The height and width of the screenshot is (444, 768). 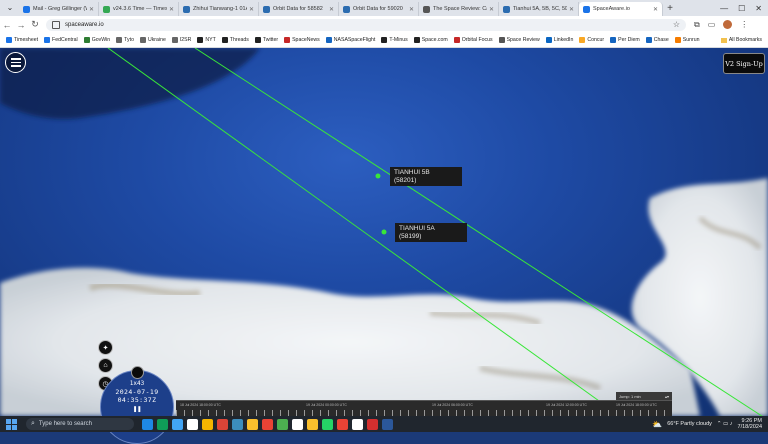 I want to click on maximize-icon: ☐, so click(x=741, y=8).